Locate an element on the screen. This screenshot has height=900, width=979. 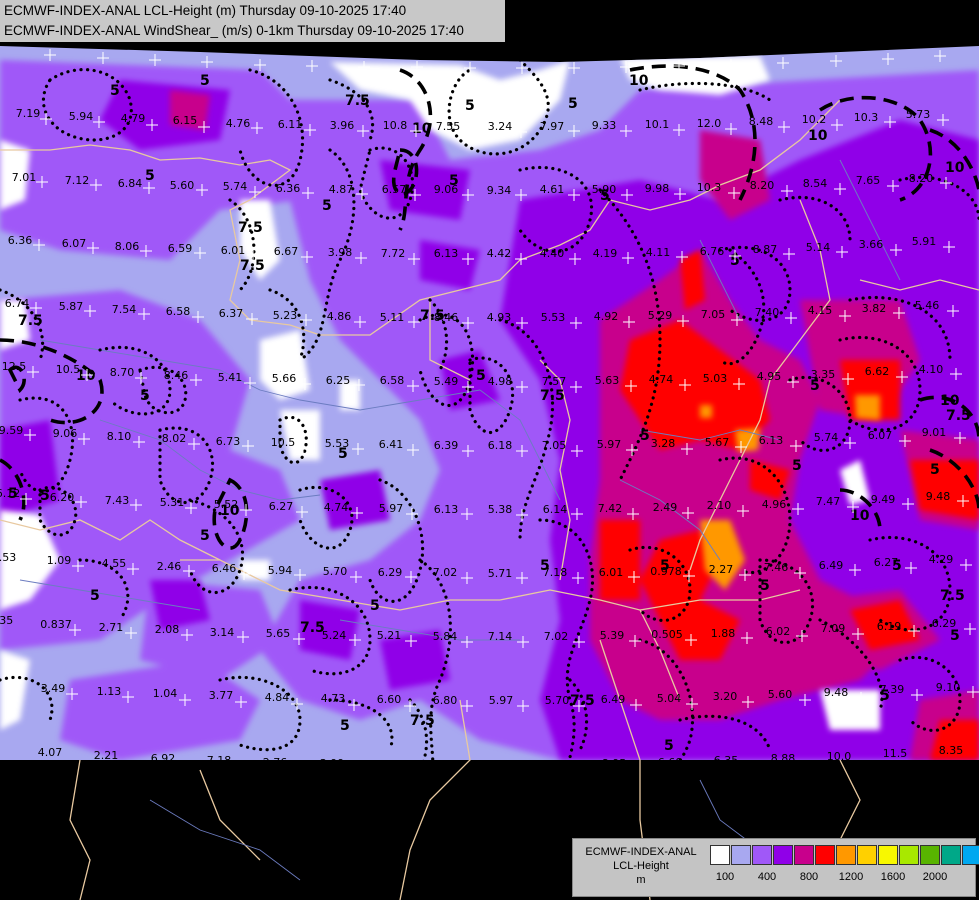
station-value: 3.20 is located at coordinates (725, 696).